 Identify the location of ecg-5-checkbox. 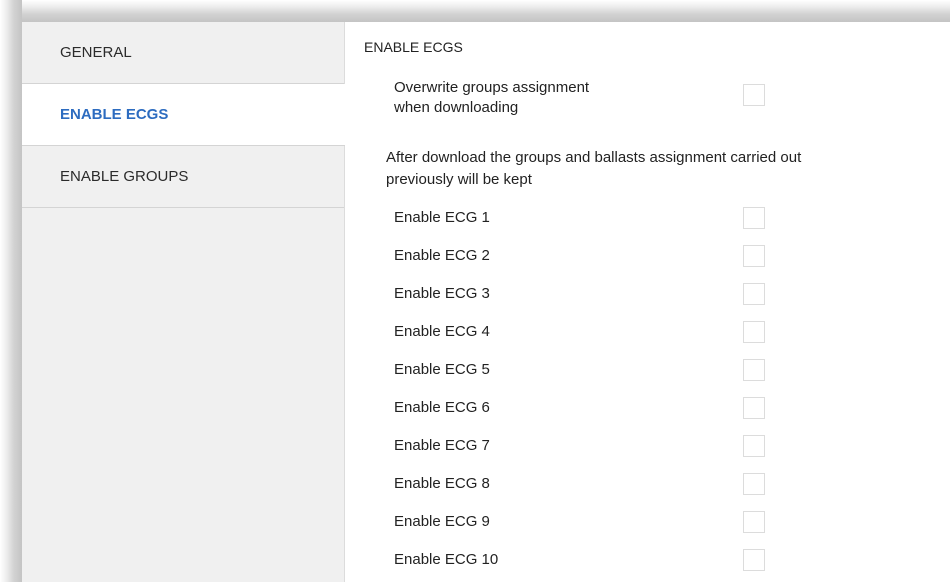
(754, 370).